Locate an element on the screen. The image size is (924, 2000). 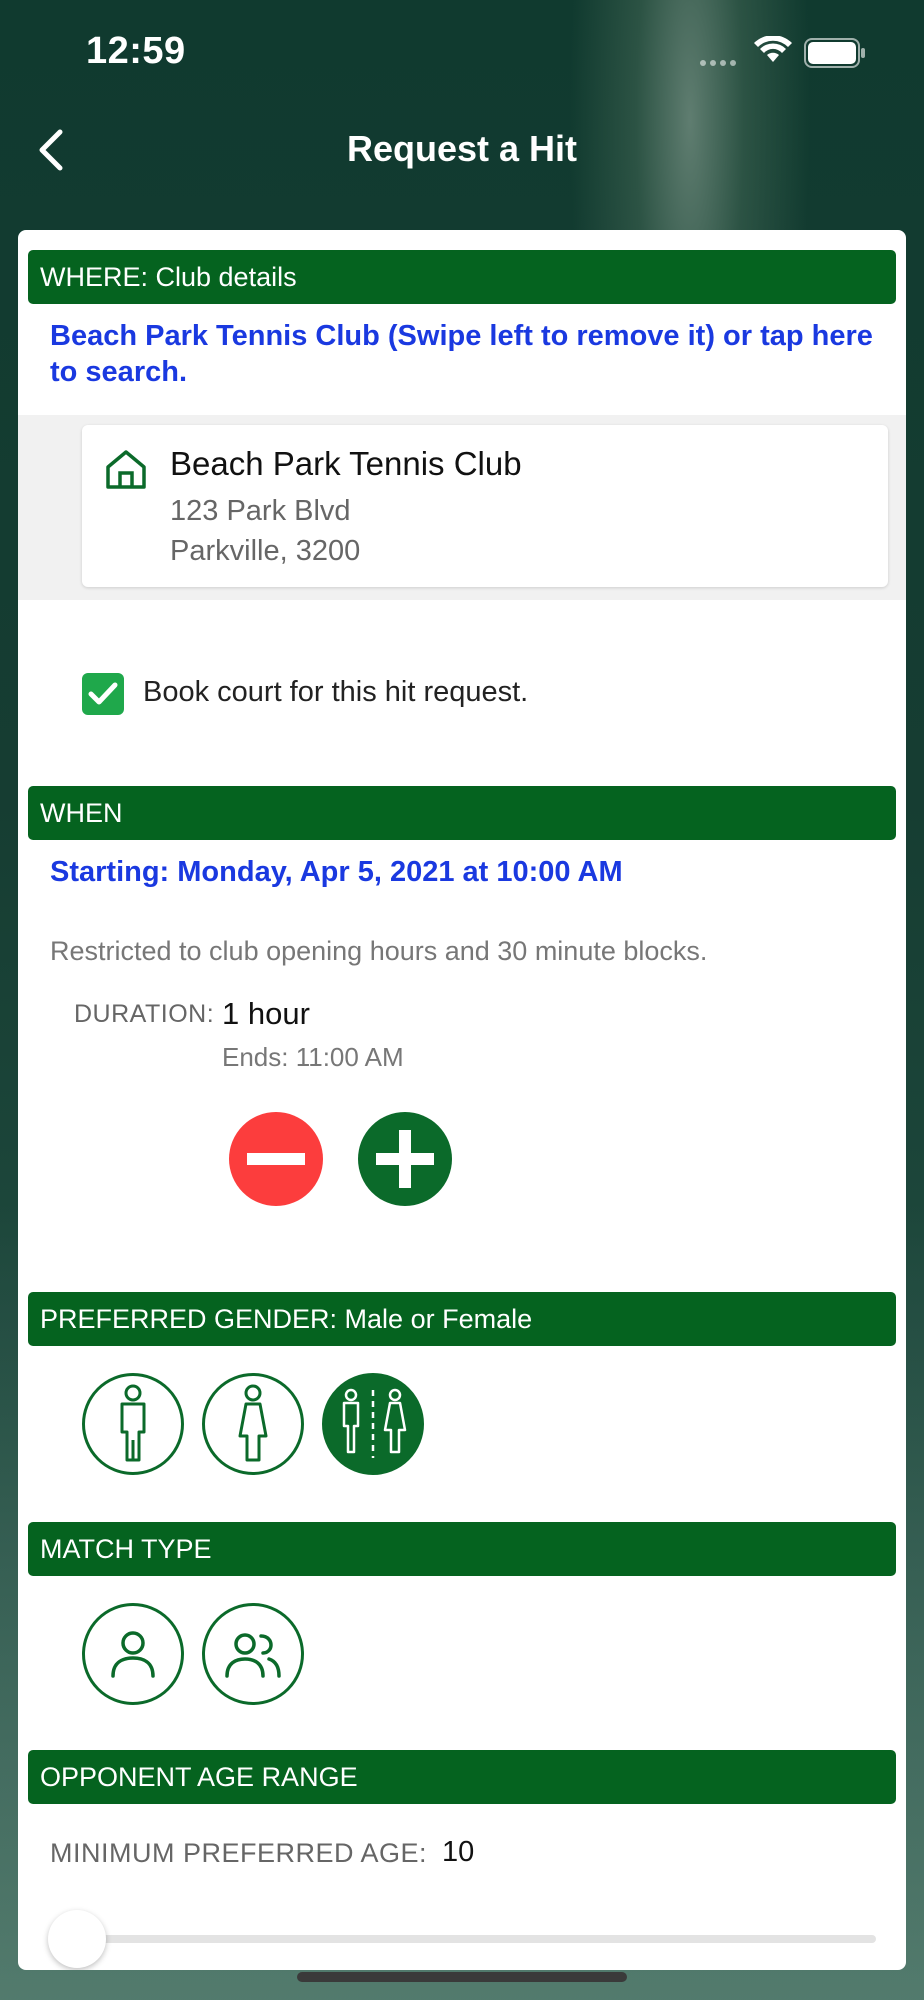
male-female-icon is located at coordinates (374, 1423).